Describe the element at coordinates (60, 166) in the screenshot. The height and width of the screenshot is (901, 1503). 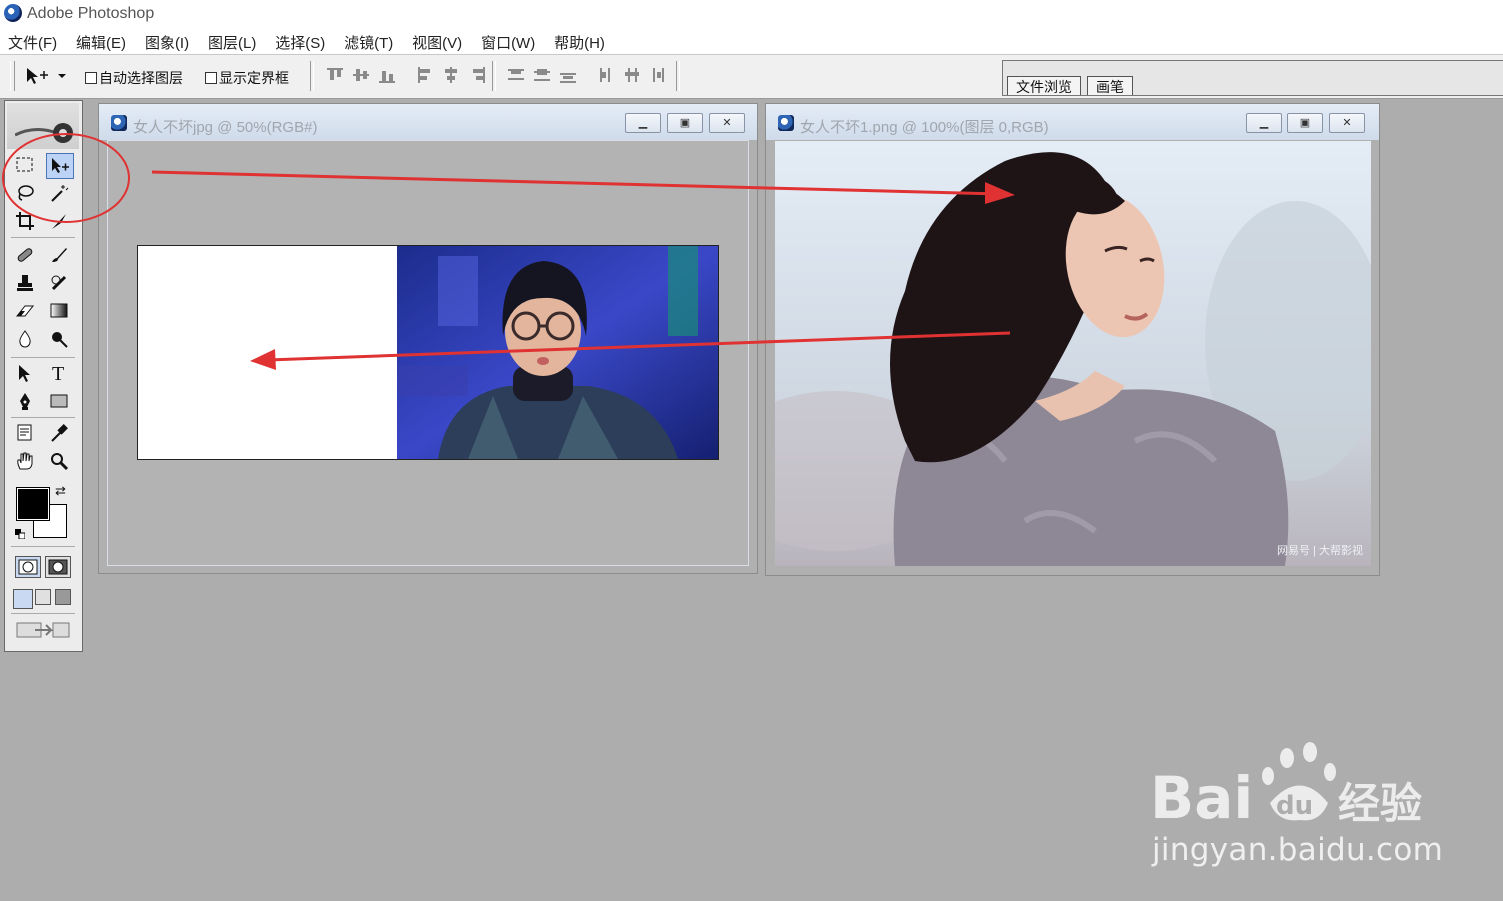
I see `move-tool-icon` at that location.